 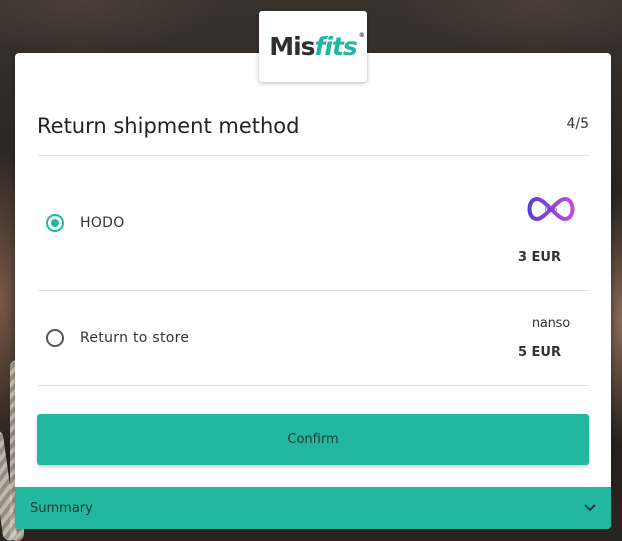 What do you see at coordinates (539, 352) in the screenshot?
I see `option-price: 5 EUR` at bounding box center [539, 352].